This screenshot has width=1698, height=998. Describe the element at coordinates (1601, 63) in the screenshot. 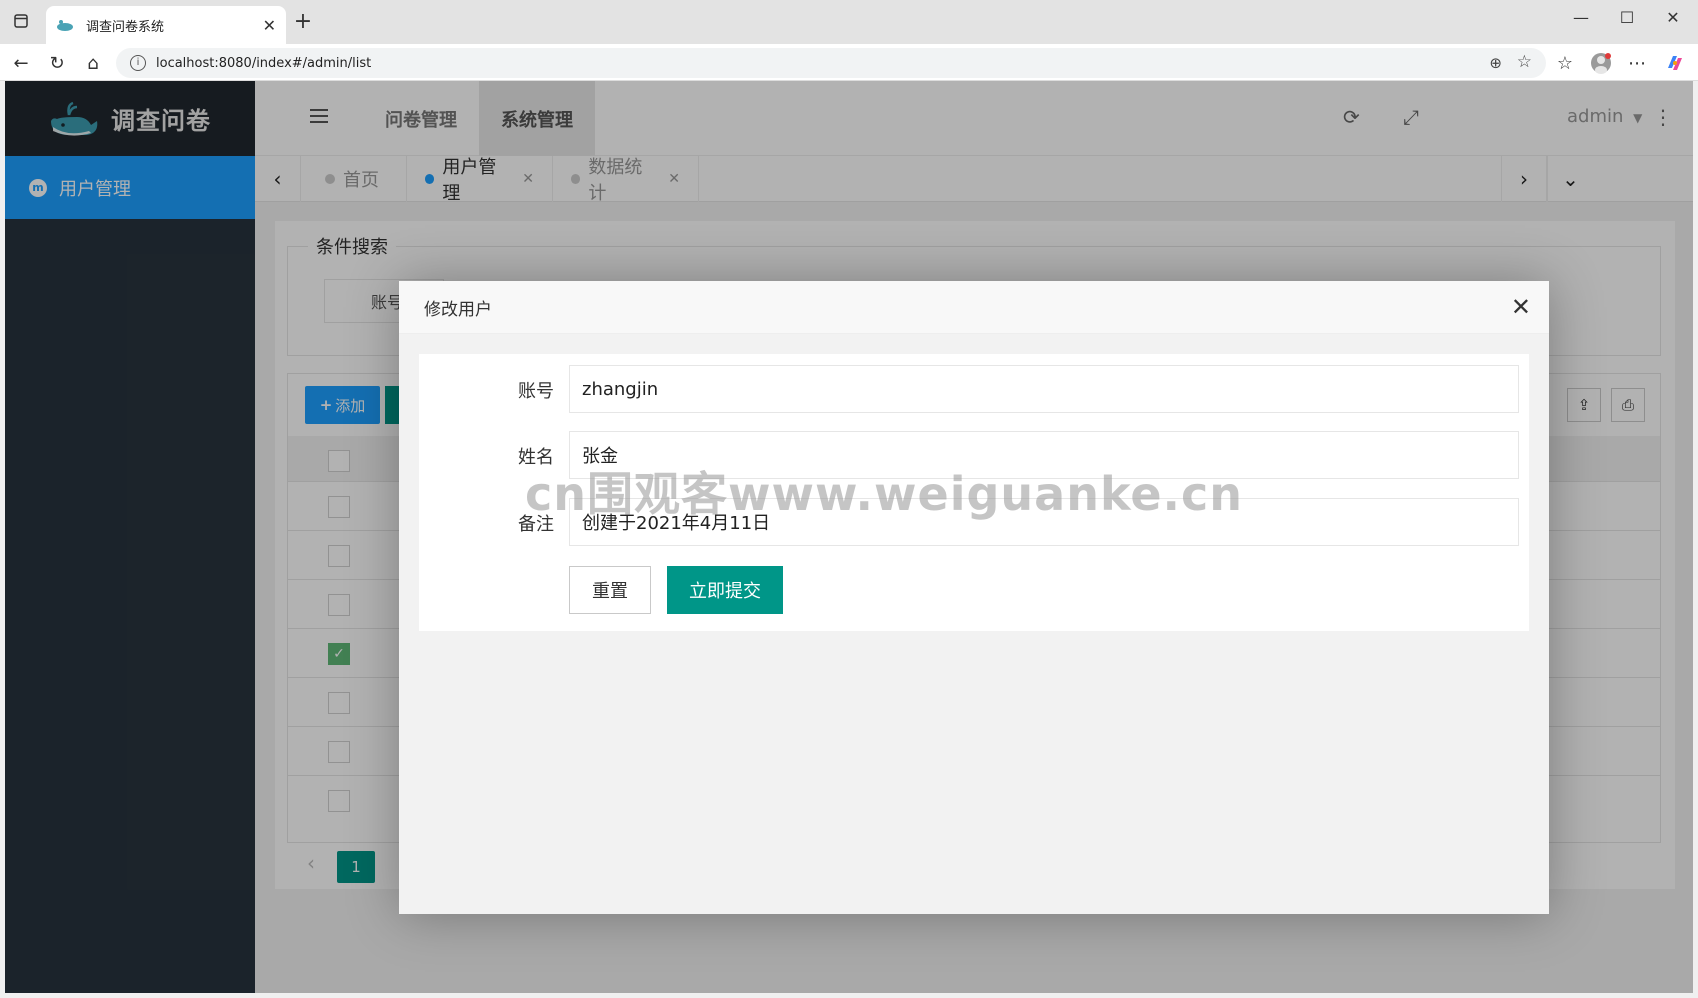

I see `profile-avatar` at that location.